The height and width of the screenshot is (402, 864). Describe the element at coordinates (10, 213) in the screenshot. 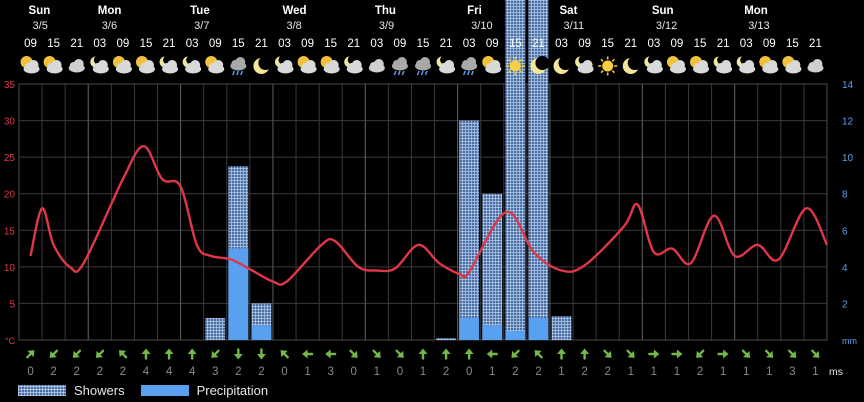

I see `left-axis: 5 10 15 20 25 30 35 °C` at that location.